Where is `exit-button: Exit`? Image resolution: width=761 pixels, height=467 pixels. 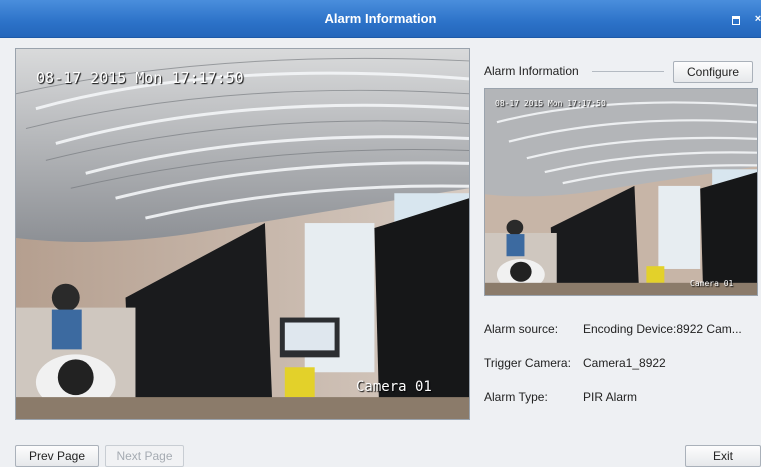 exit-button: Exit is located at coordinates (723, 456).